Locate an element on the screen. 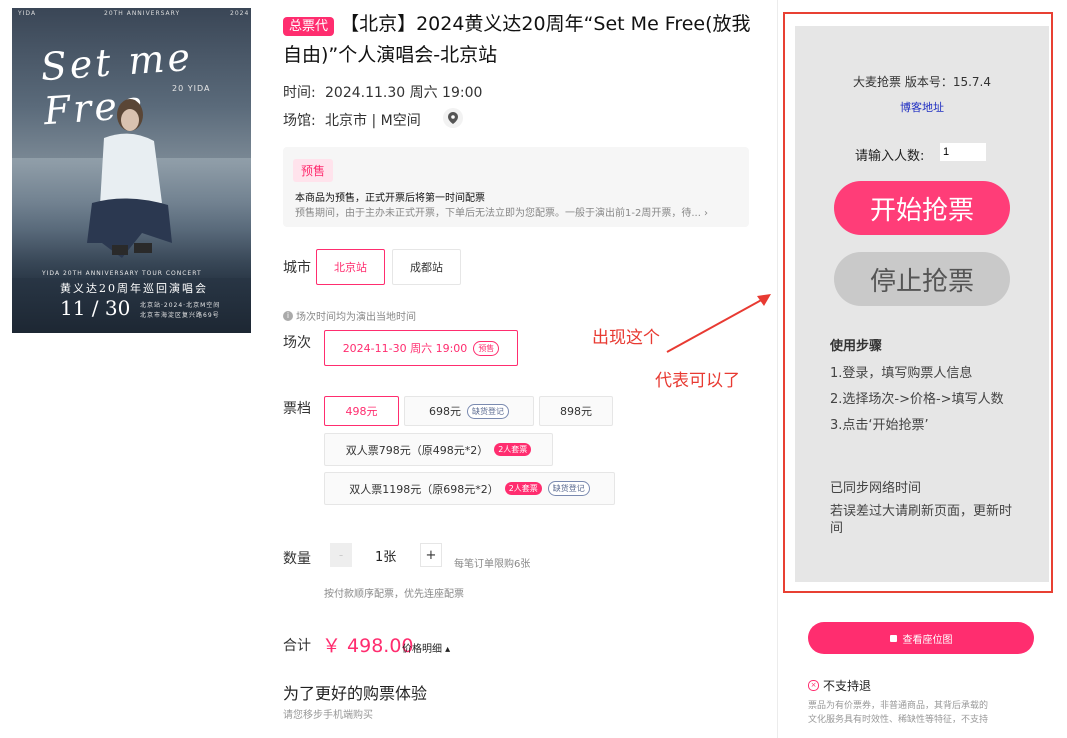 This screenshot has height=738, width=1067. quantity-limit: 每笔订单限购6张 is located at coordinates (492, 564).